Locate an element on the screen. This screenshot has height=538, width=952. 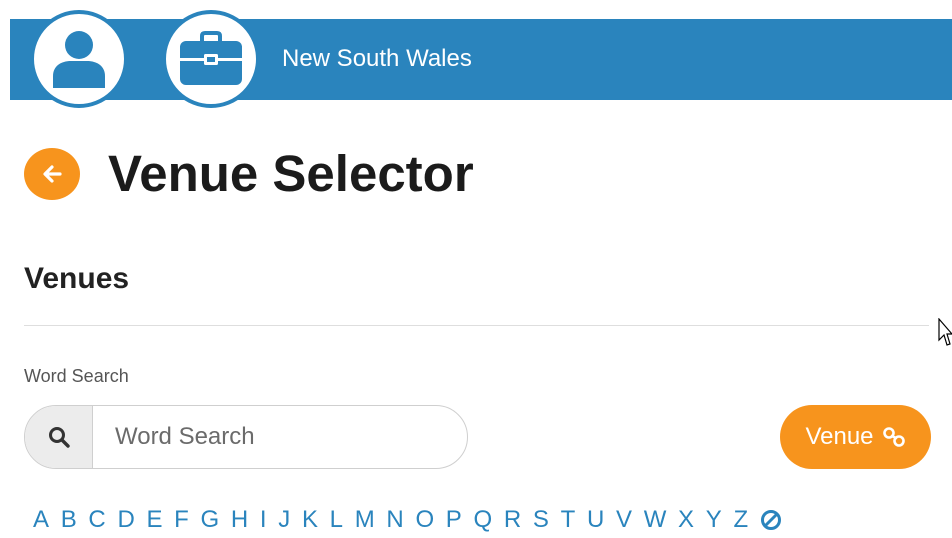
letter-i-link: I is located at coordinates (263, 520).